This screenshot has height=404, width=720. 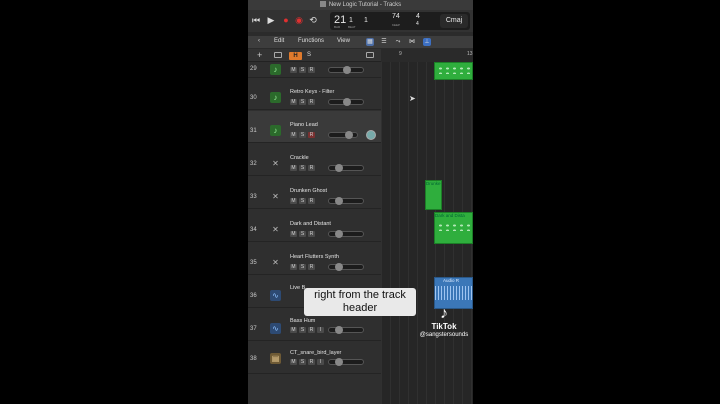 What do you see at coordinates (453, 71) in the screenshot?
I see `midi-region` at bounding box center [453, 71].